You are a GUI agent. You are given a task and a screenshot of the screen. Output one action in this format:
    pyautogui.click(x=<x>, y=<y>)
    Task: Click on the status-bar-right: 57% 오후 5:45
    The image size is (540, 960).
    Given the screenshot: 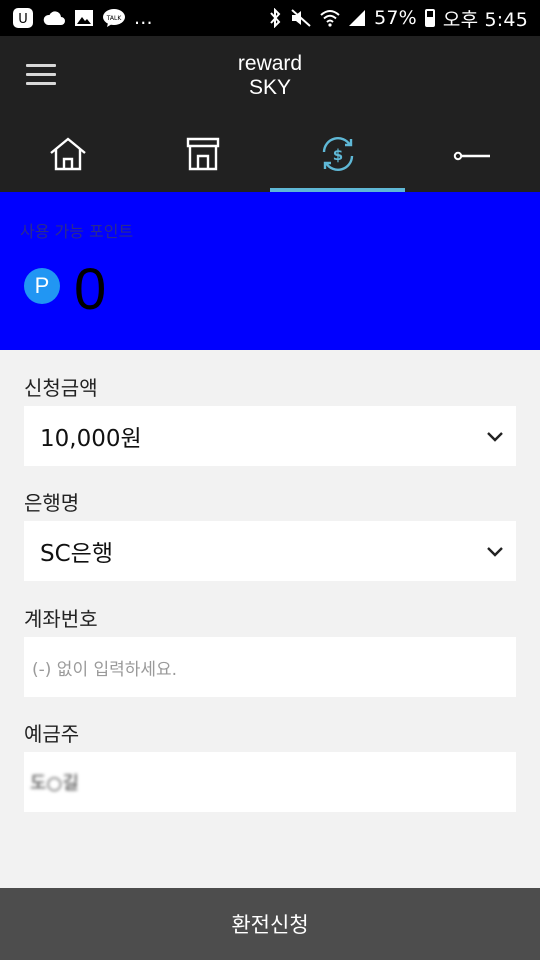 What is the action you would take?
    pyautogui.click(x=398, y=18)
    